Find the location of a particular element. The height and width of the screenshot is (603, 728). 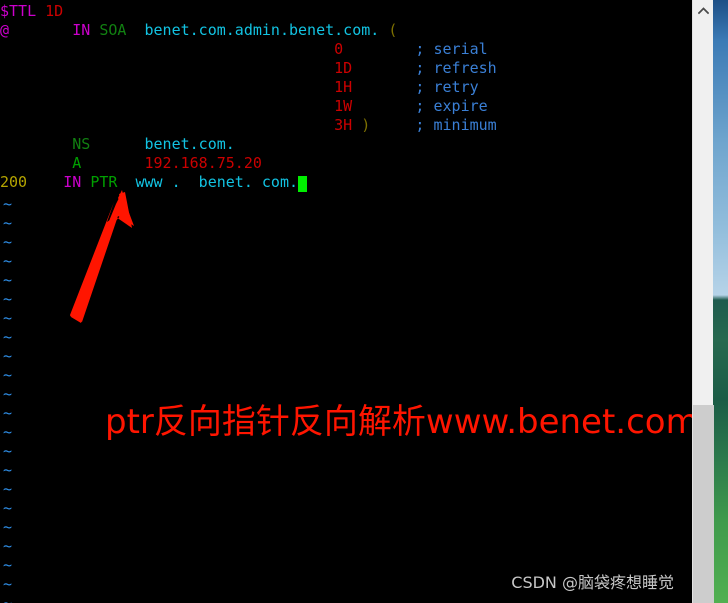

code-token: benet.com. is located at coordinates (189, 144).